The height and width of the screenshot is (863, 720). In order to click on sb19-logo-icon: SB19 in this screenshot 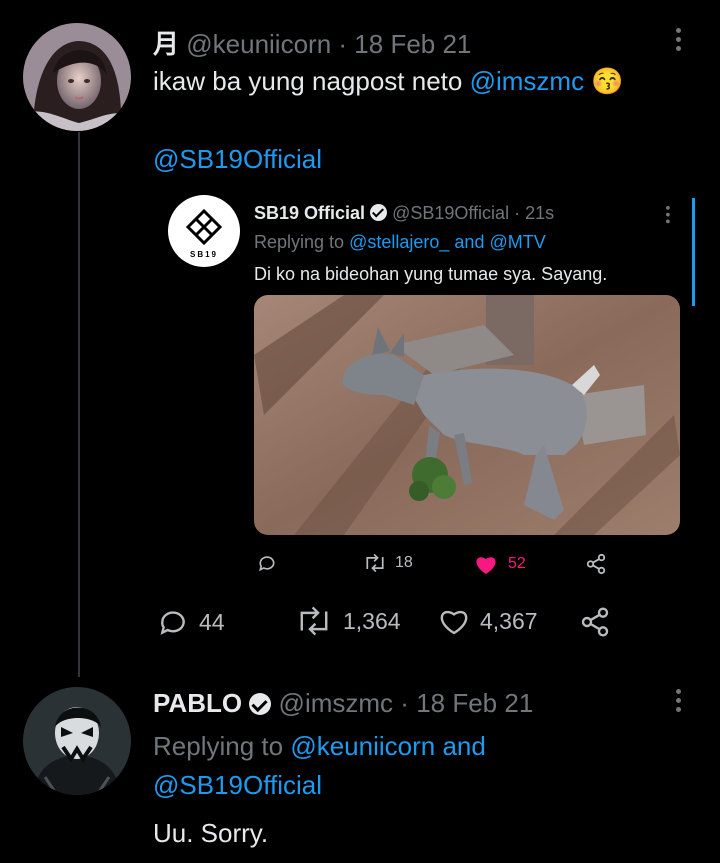, I will do `click(204, 233)`.